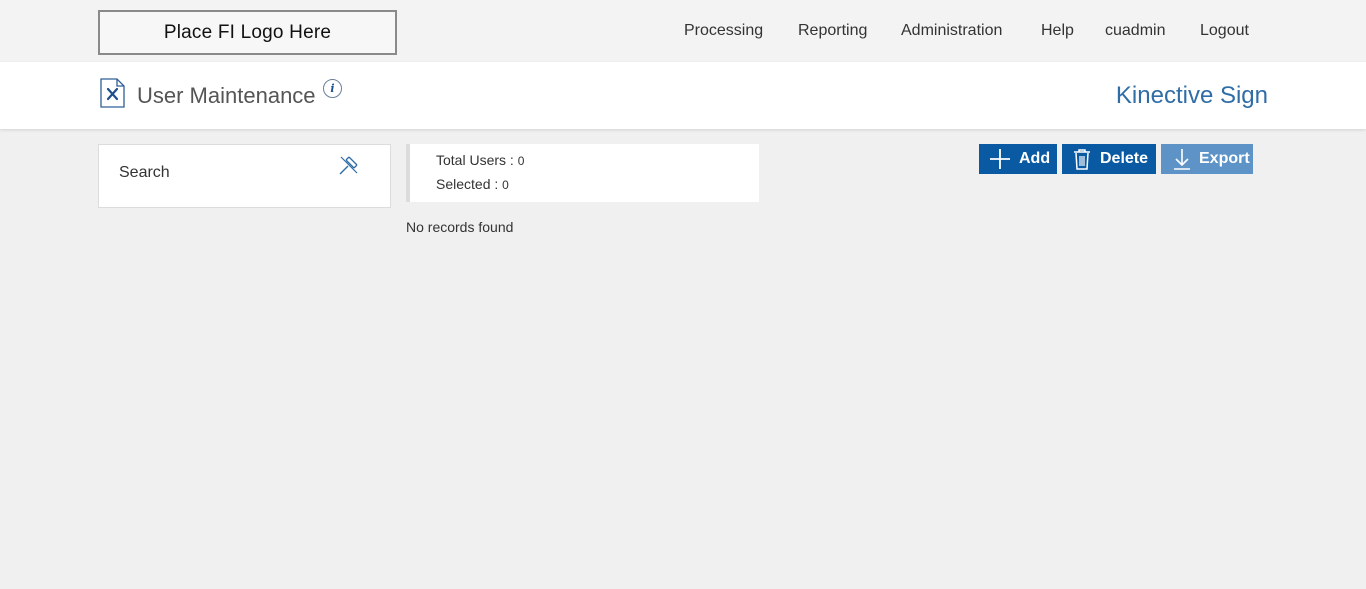 The image size is (1366, 589). What do you see at coordinates (1035, 158) in the screenshot?
I see `add-button-label: Add` at bounding box center [1035, 158].